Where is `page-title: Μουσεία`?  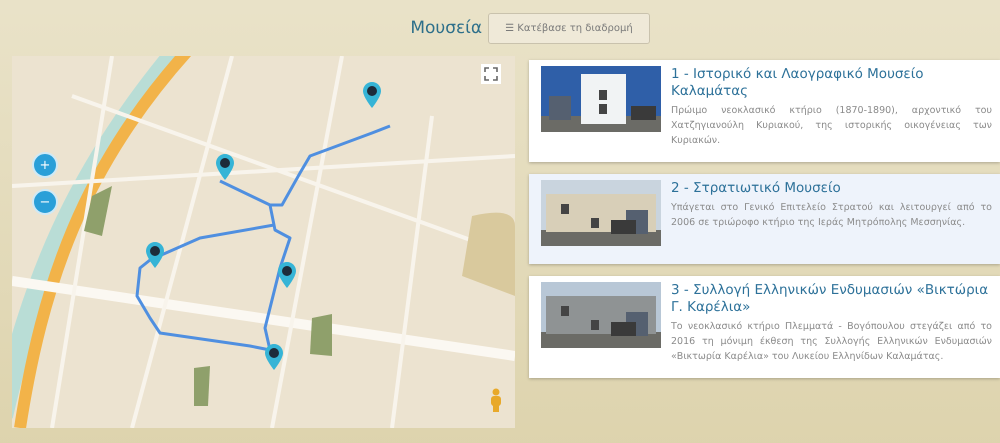
page-title: Μουσεία is located at coordinates (446, 28).